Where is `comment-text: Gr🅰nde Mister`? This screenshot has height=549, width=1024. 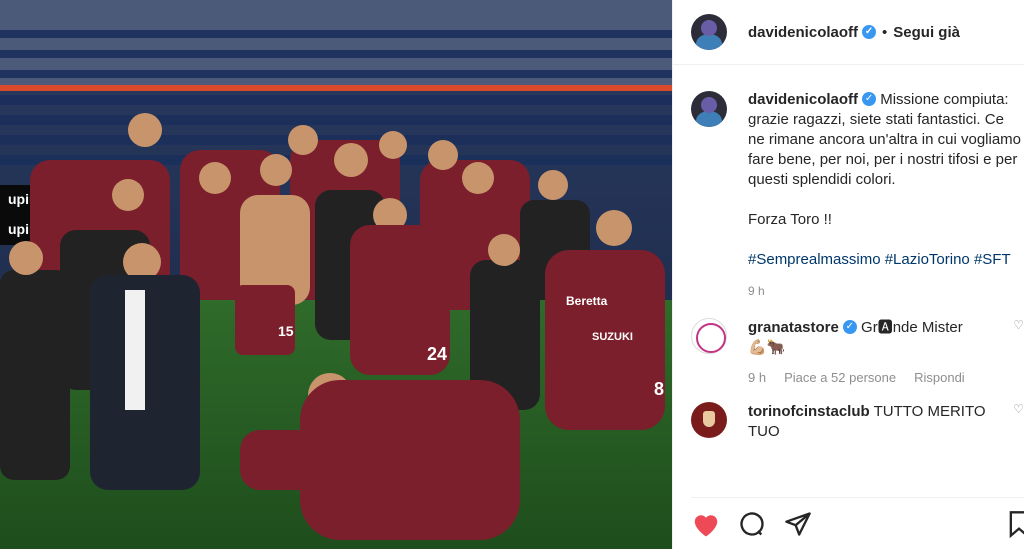 comment-text: Gr🅰nde Mister is located at coordinates (912, 327).